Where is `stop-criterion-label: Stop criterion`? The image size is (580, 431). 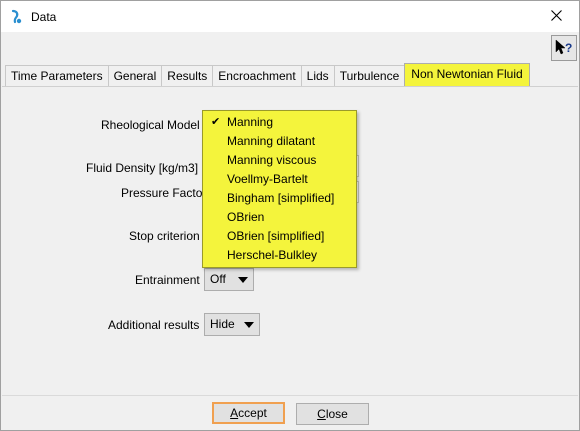
stop-criterion-label: Stop criterion is located at coordinates (164, 236).